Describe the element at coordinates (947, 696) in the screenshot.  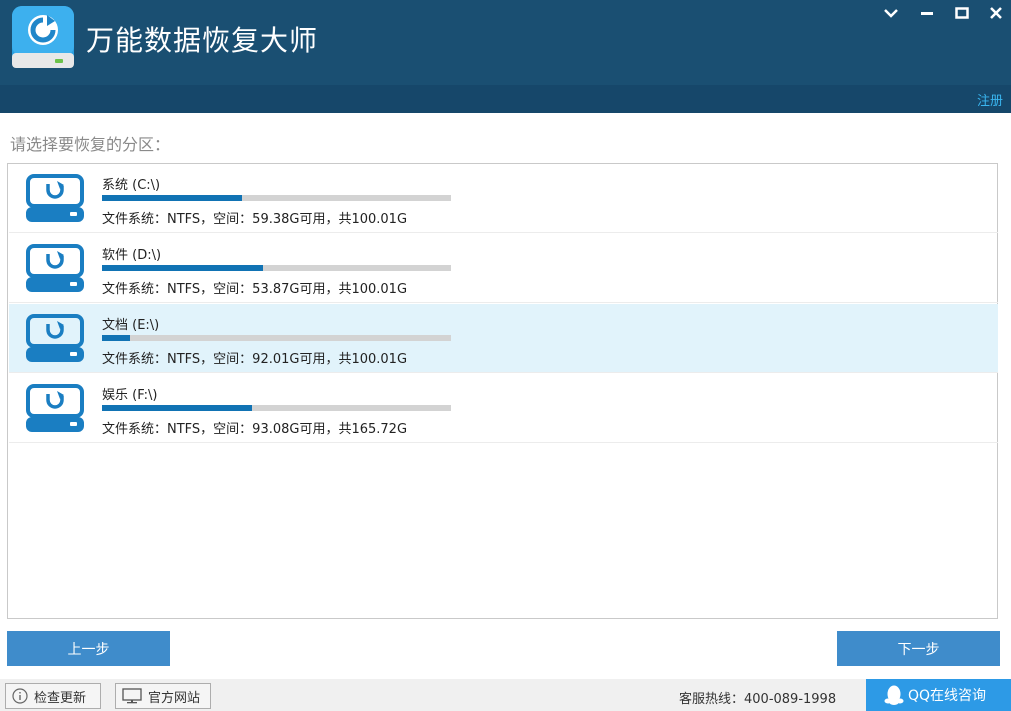
I see `qq-consult-label: QQ在线咨询` at that location.